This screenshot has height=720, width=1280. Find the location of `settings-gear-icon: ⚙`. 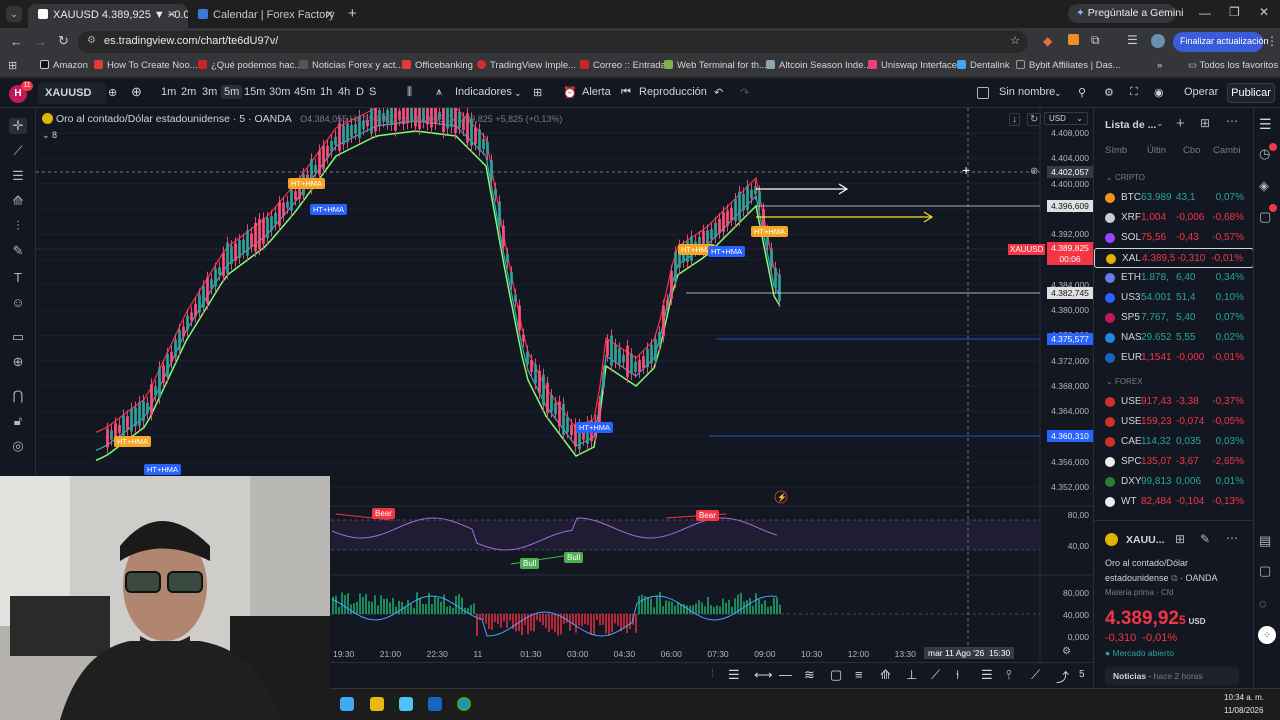

settings-gear-icon: ⚙ is located at coordinates (1109, 92).